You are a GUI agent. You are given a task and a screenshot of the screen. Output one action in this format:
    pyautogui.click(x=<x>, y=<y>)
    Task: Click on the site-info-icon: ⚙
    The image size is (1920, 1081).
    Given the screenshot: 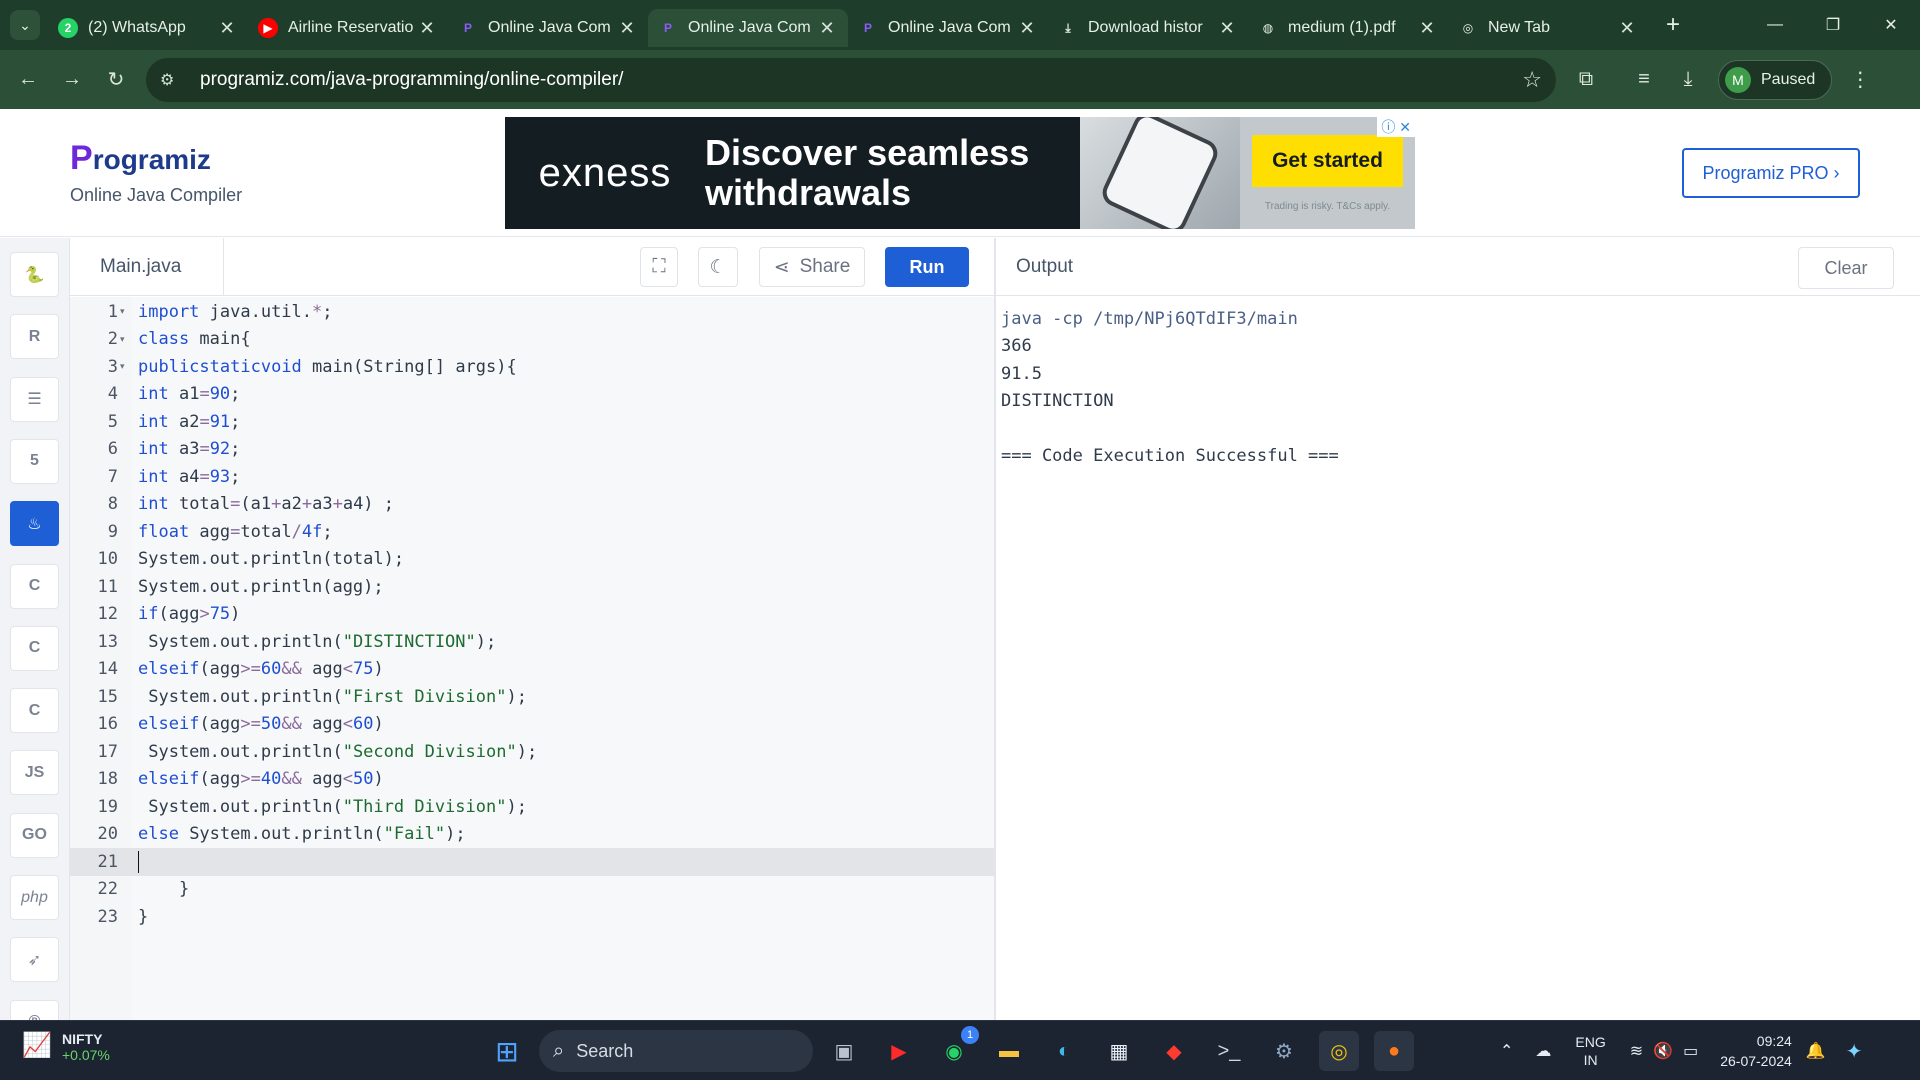 What is the action you would take?
    pyautogui.click(x=173, y=80)
    